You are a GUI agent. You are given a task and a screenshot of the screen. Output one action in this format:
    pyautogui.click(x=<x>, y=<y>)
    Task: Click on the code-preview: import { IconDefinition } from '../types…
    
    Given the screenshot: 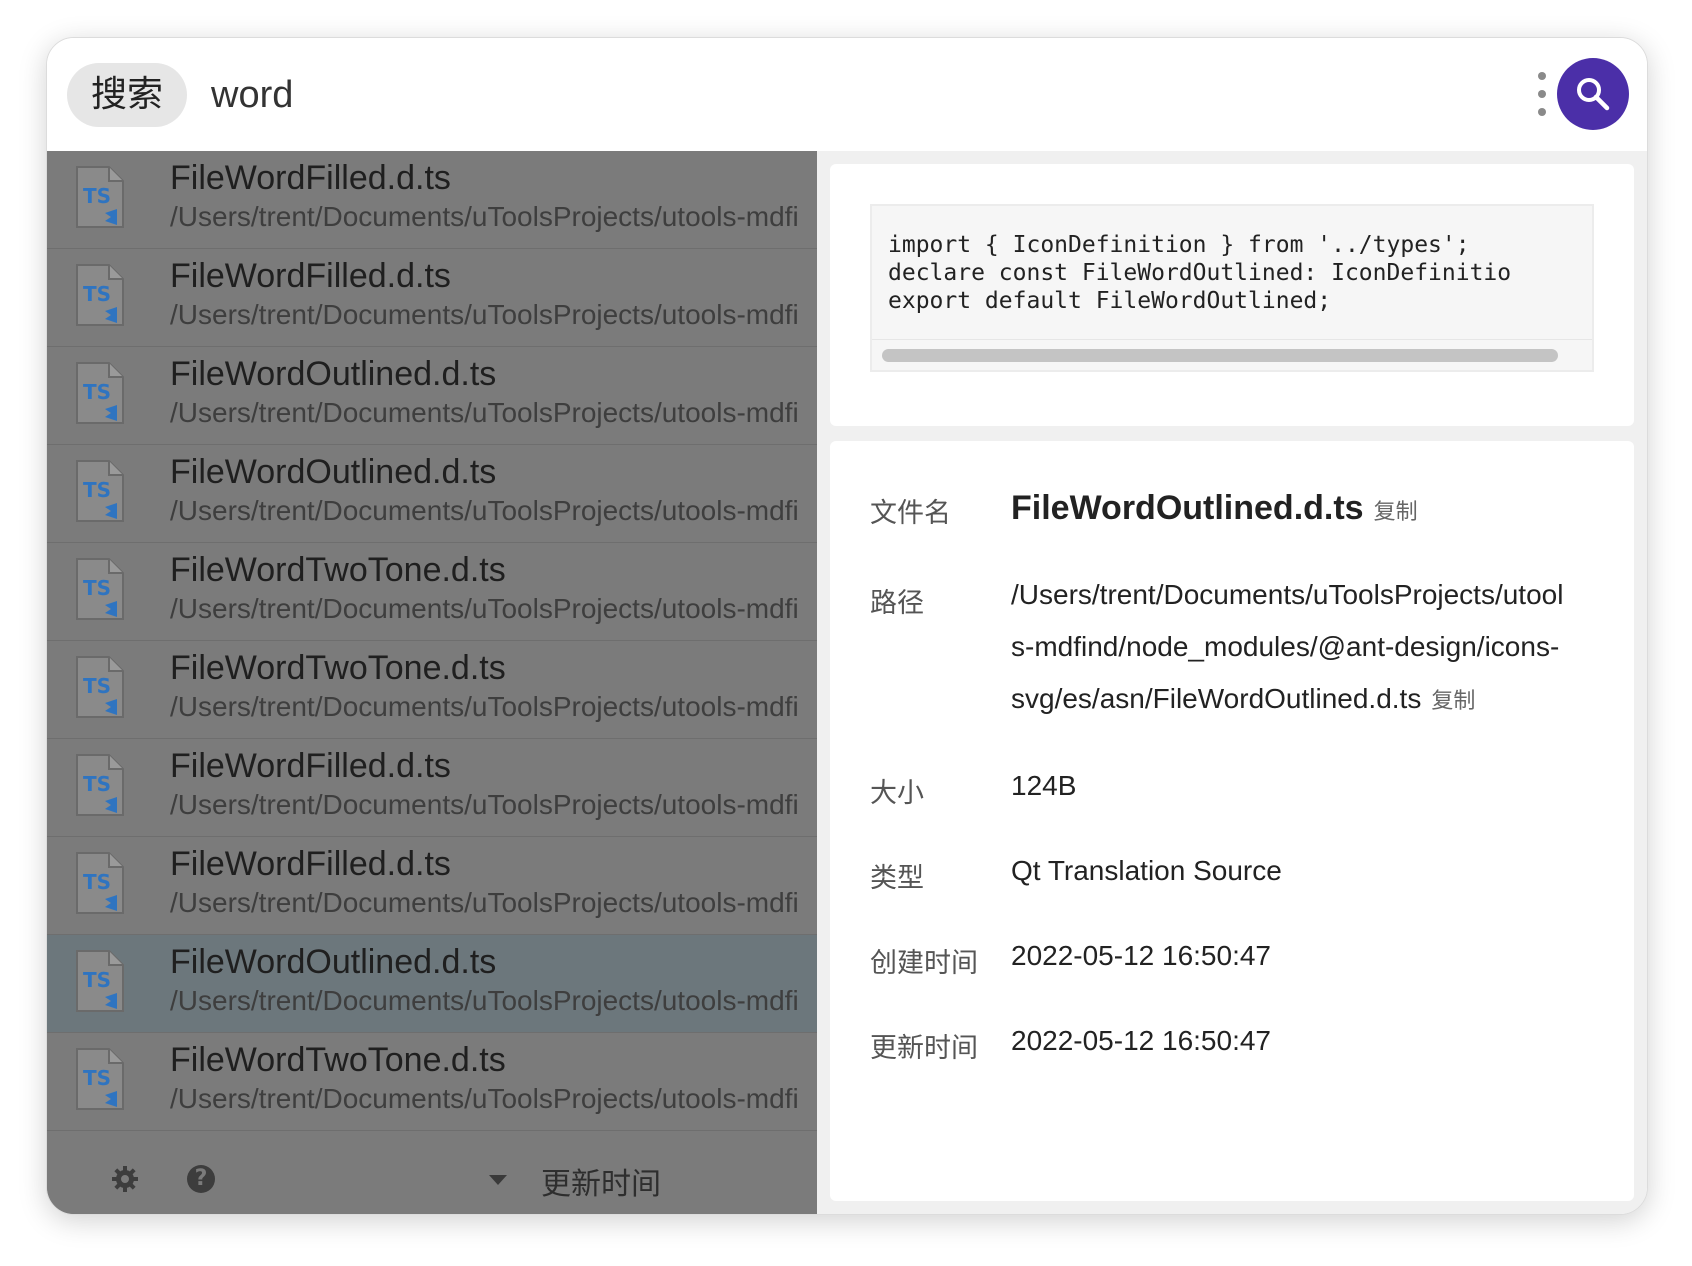 What is the action you would take?
    pyautogui.click(x=1232, y=288)
    